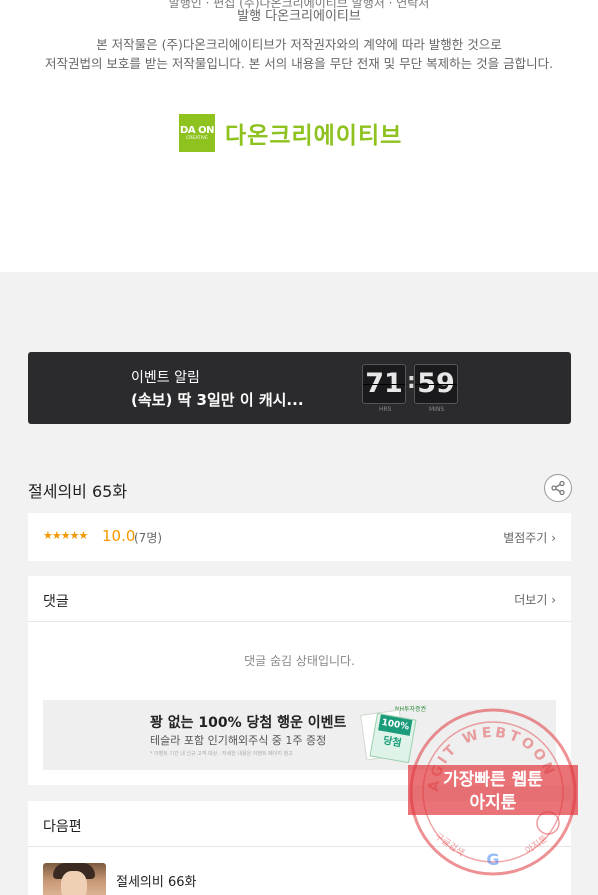 Image resolution: width=598 pixels, height=895 pixels. Describe the element at coordinates (56, 602) in the screenshot. I see `comments-title: 댓글` at that location.